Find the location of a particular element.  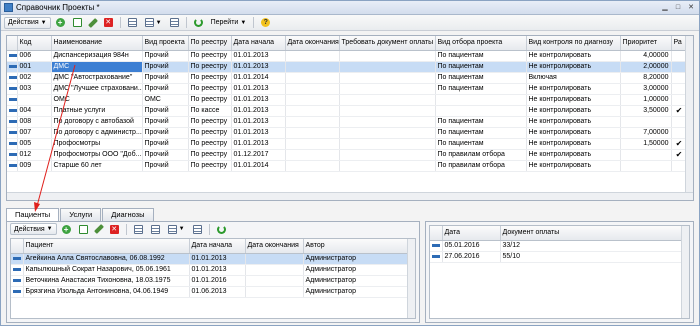

edit-button is located at coordinates (93, 23).